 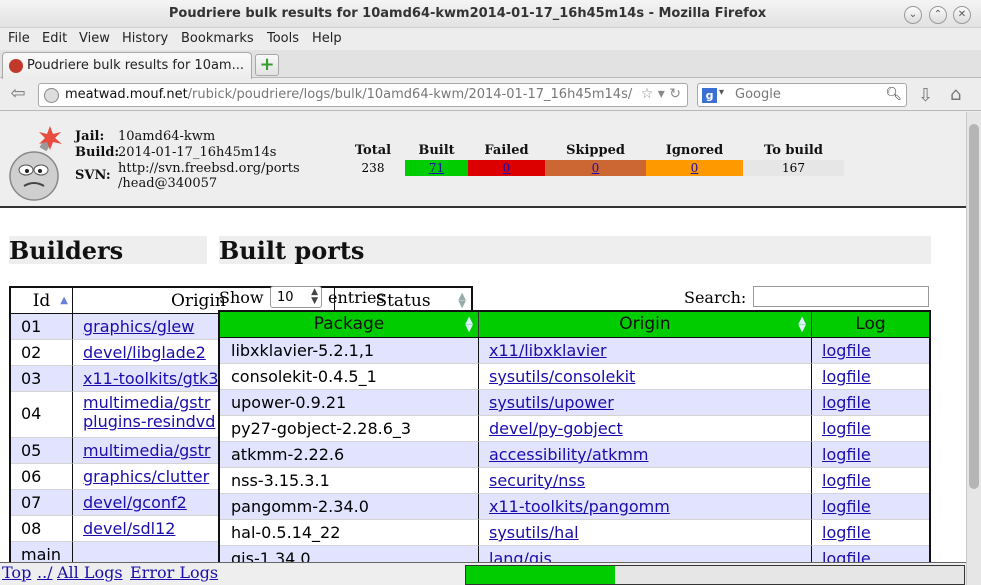 What do you see at coordinates (18, 95) in the screenshot?
I see `back-arrow-icon: ⇦` at bounding box center [18, 95].